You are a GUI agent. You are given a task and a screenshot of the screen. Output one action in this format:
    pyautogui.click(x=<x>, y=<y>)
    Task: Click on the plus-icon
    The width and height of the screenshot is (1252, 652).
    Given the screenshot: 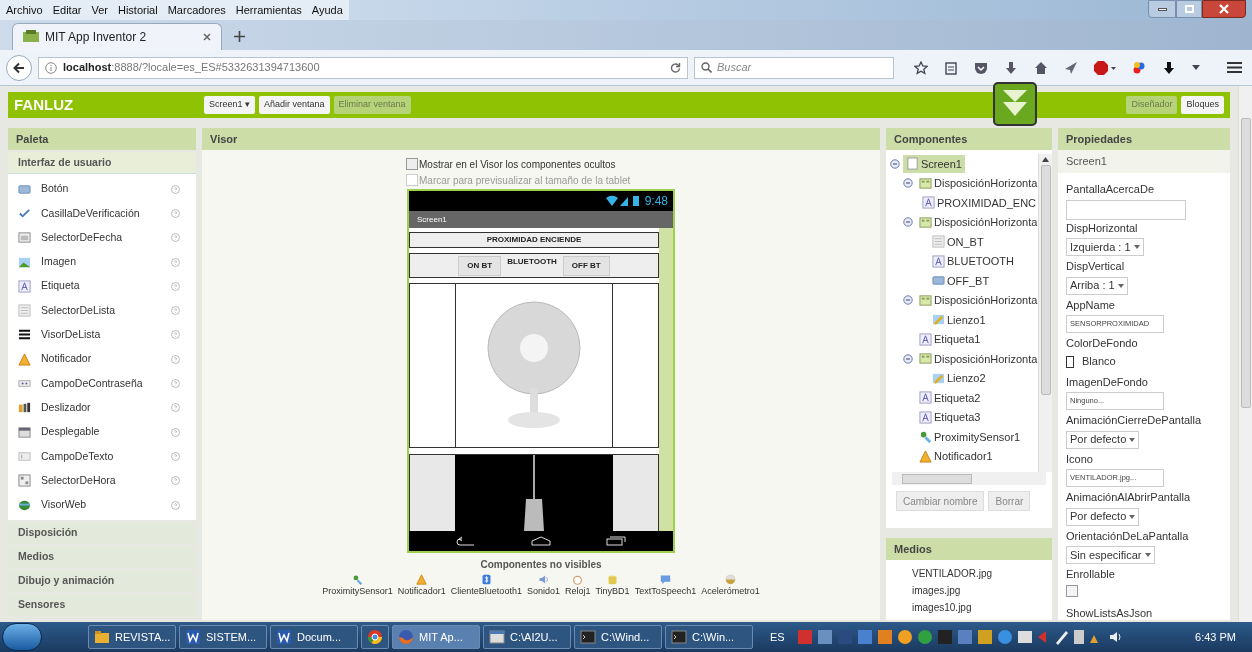 What is the action you would take?
    pyautogui.click(x=239, y=36)
    